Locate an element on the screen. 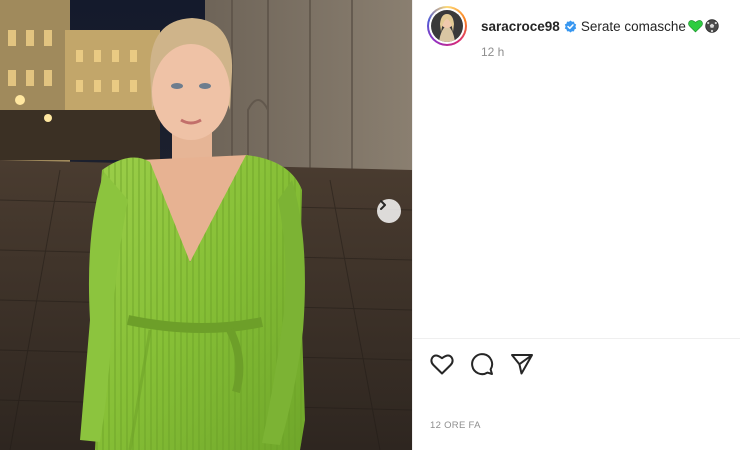 The height and width of the screenshot is (450, 740). post-caption: Serate comasche is located at coordinates (633, 26).